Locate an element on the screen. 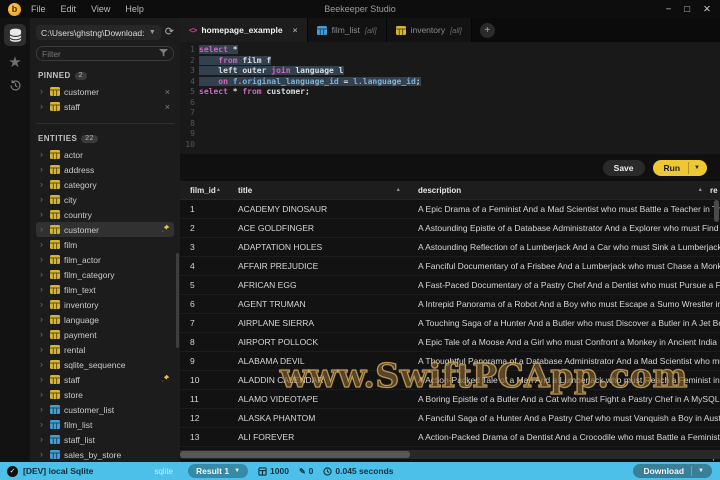  entity-item-actor: › actor is located at coordinates (105, 154).